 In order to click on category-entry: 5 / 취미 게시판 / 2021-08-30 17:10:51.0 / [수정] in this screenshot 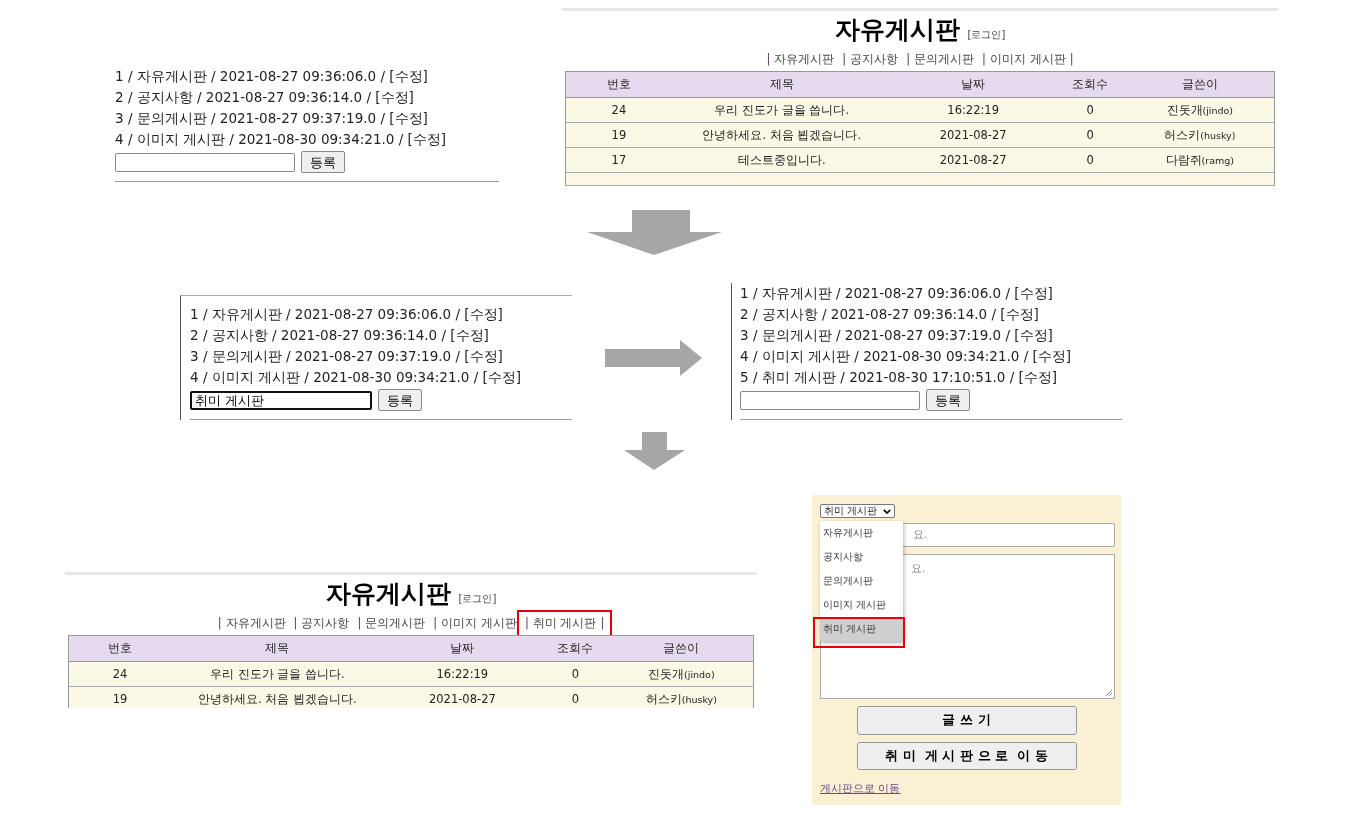, I will do `click(899, 377)`.